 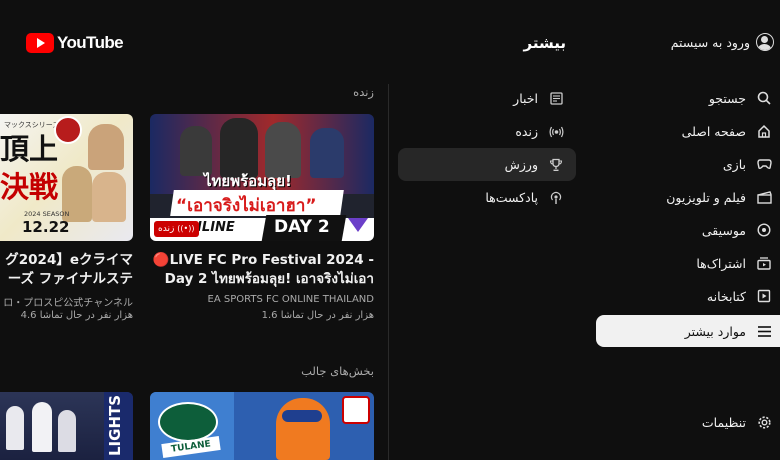 I want to click on page-title: بیشتر, so click(x=544, y=43).